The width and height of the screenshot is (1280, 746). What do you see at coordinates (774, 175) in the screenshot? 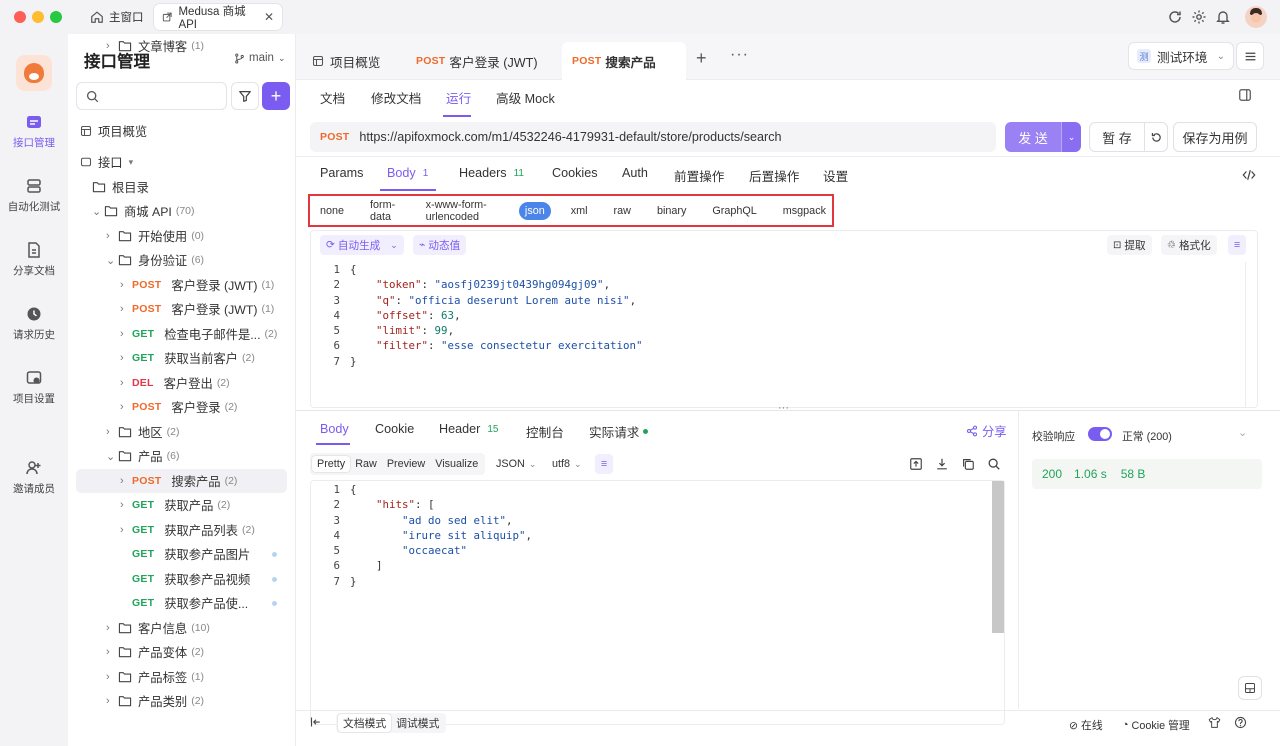
I see `tab-post-operation: 后置操作` at bounding box center [774, 175].